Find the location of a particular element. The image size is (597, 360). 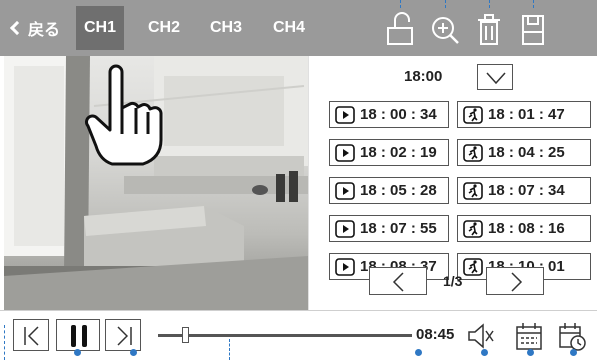

tab-ch3: CH3 is located at coordinates (226, 28).